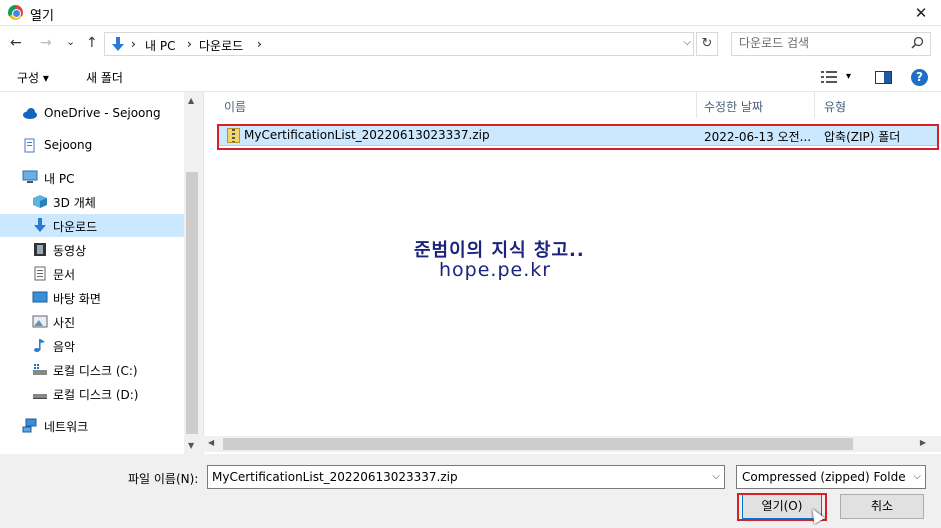 Image resolution: width=941 pixels, height=528 pixels. I want to click on sidebar-item-downloads: 다운로드, so click(92, 225).